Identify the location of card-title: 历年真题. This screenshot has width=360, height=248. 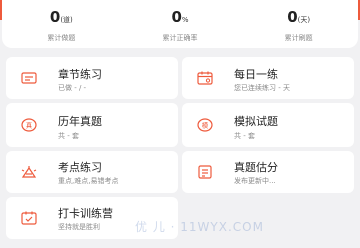
(80, 121).